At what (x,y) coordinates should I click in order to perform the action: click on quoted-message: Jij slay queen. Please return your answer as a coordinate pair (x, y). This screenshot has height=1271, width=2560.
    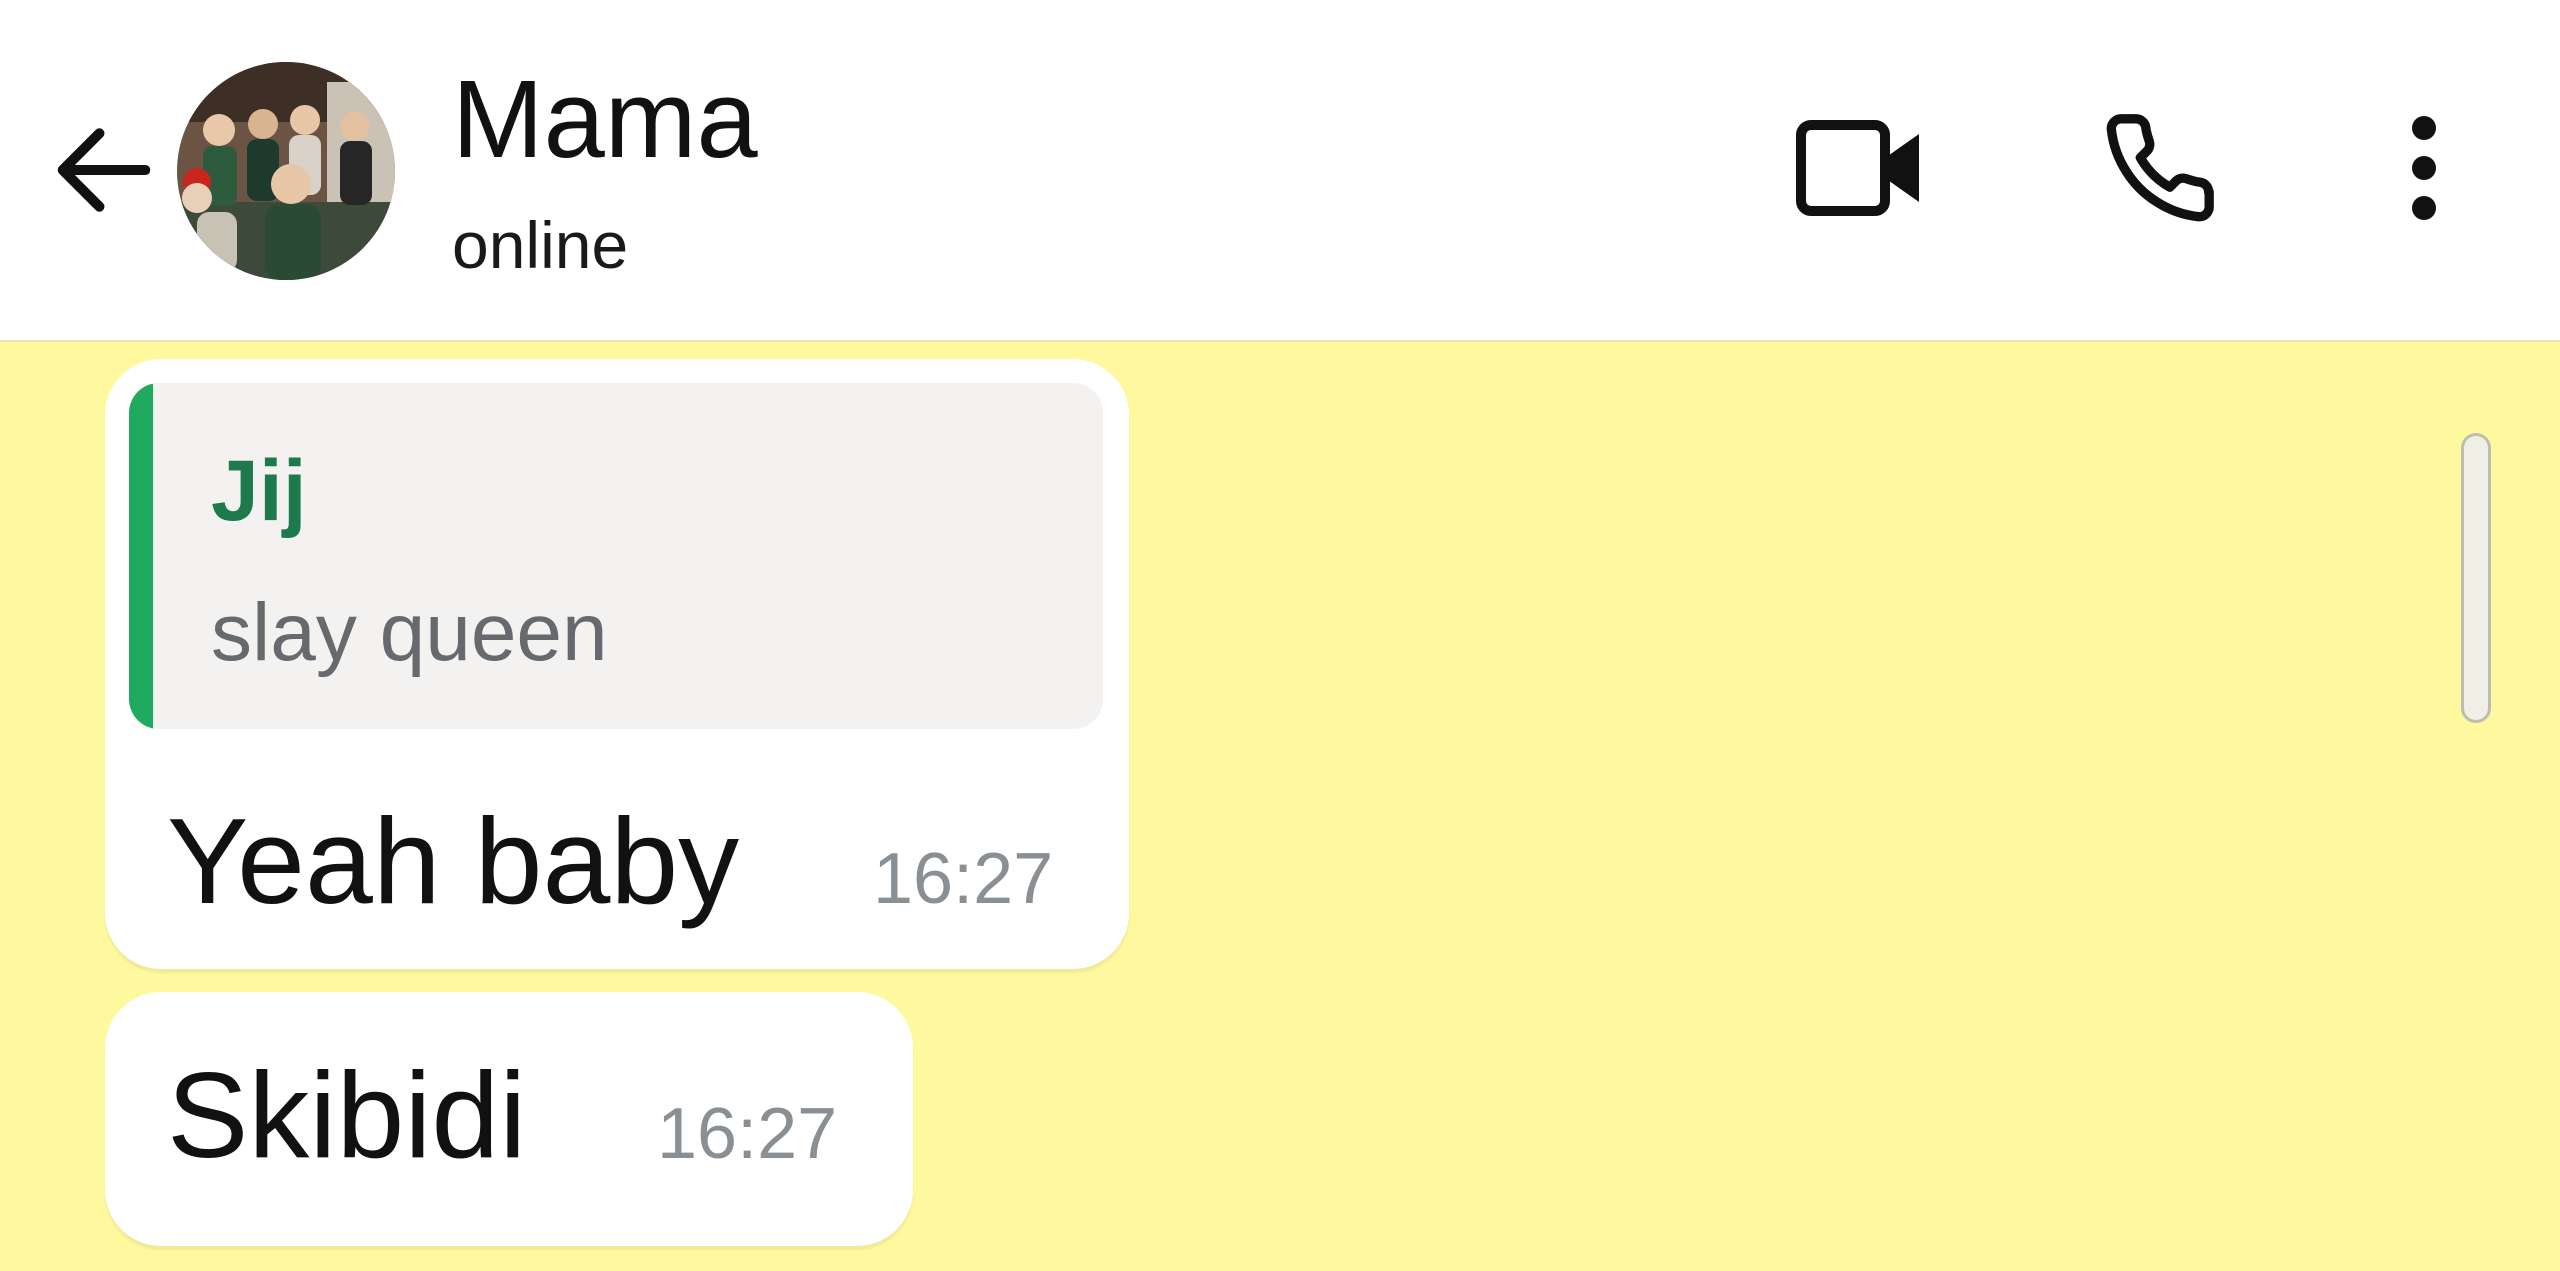
    Looking at the image, I should click on (616, 556).